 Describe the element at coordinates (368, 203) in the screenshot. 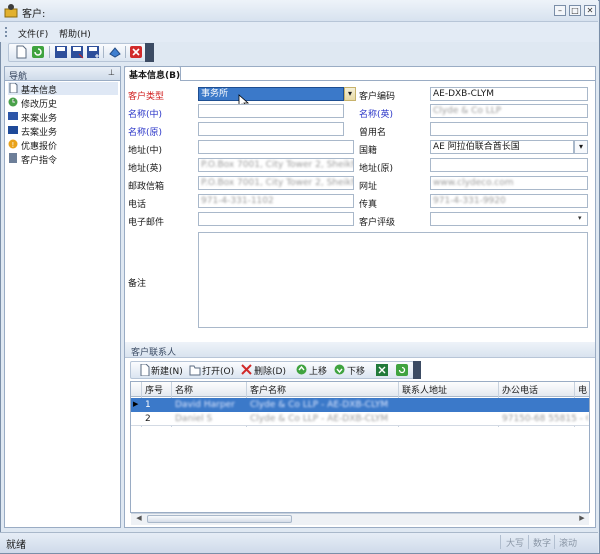

I see `fax-label: 传真` at that location.